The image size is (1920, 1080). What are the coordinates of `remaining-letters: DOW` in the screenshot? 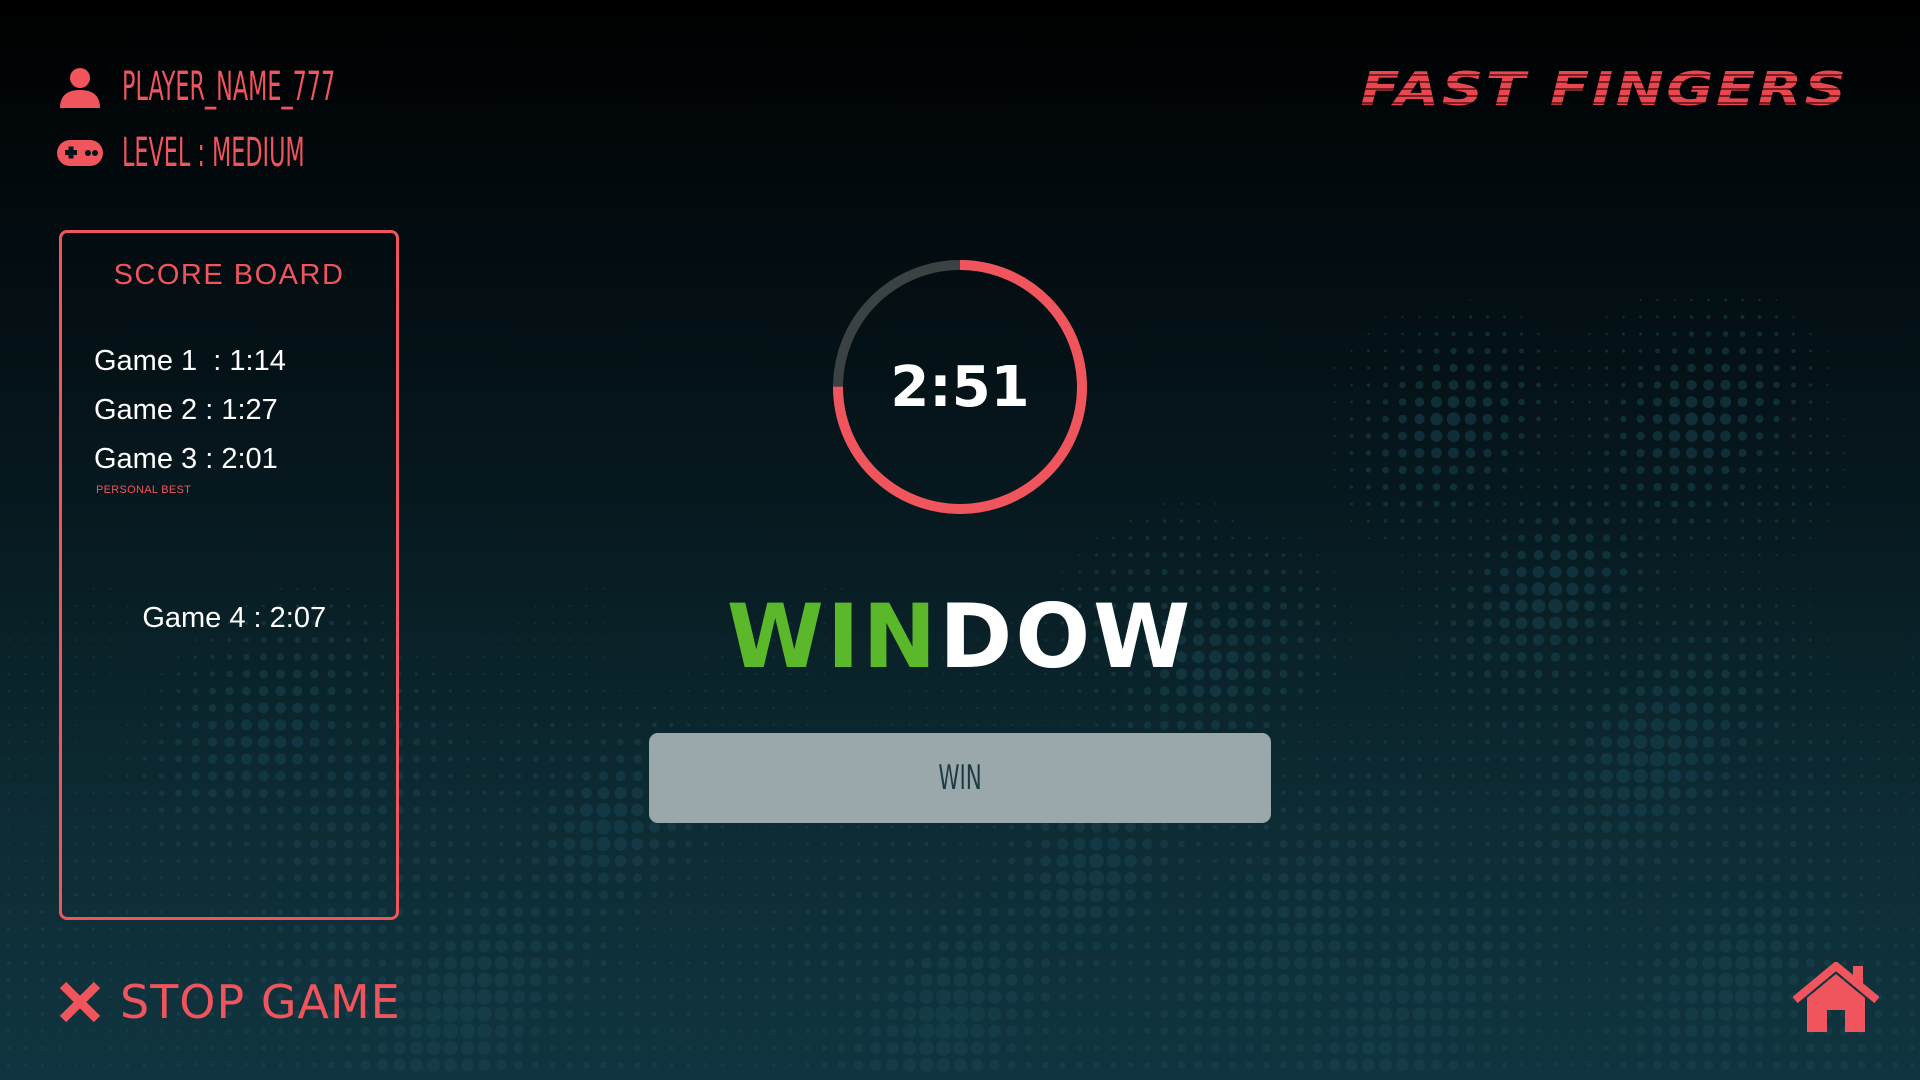 It's located at (1066, 636).